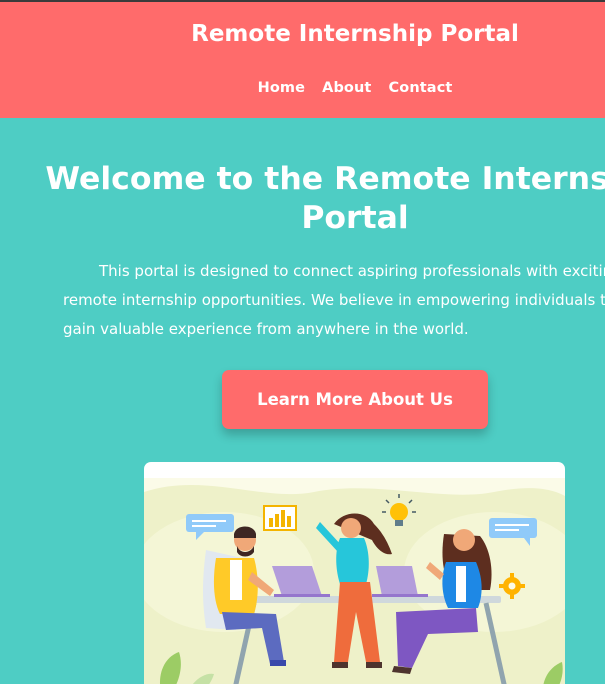 The height and width of the screenshot is (684, 605). What do you see at coordinates (346, 88) in the screenshot?
I see `nav-about-link: About` at bounding box center [346, 88].